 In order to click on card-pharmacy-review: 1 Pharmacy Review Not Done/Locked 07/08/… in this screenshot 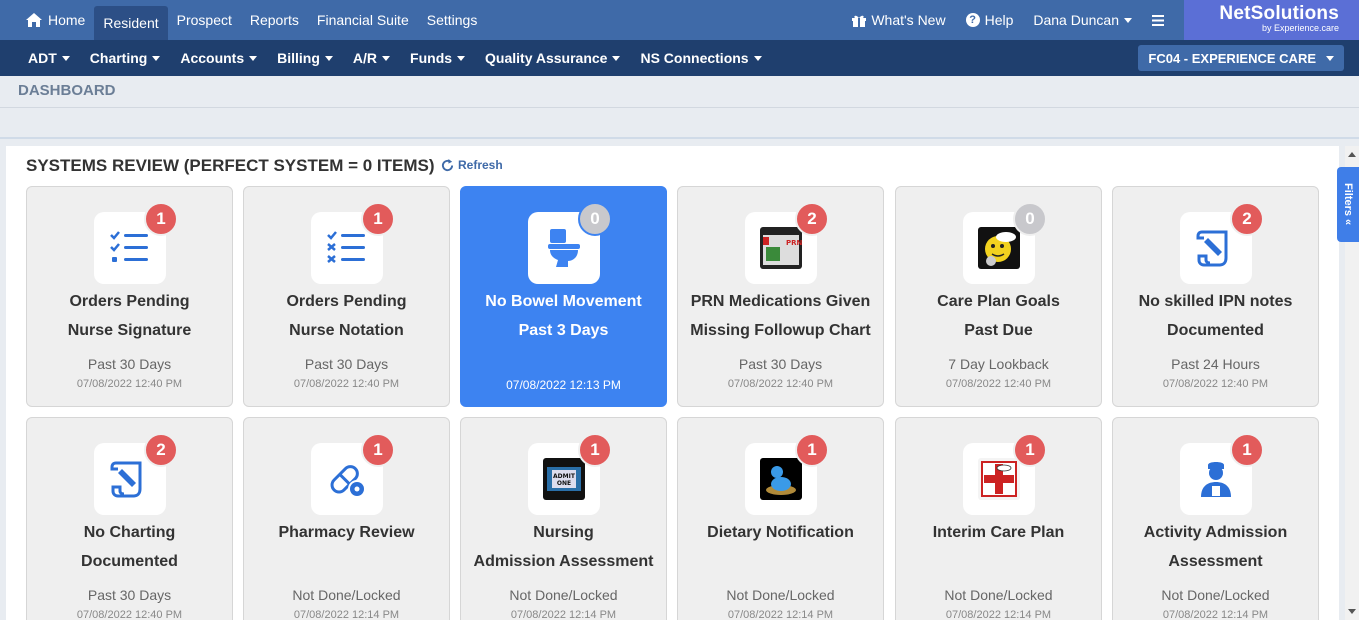, I will do `click(346, 518)`.